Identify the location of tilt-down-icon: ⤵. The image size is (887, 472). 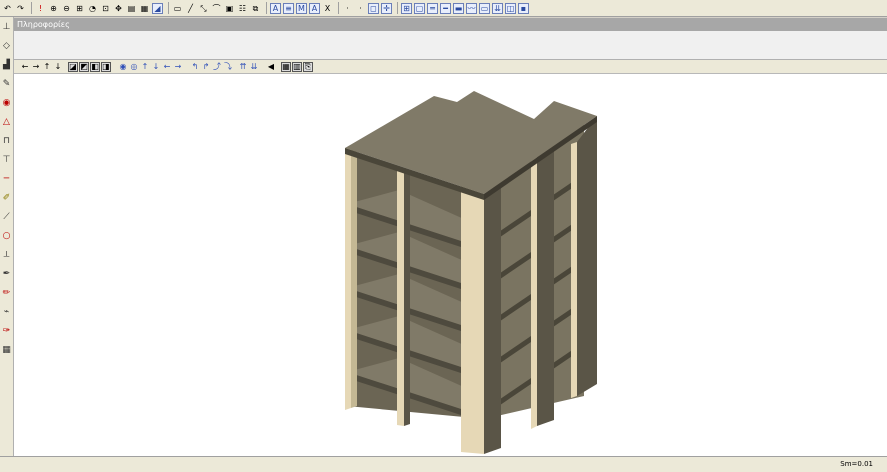
(228, 67).